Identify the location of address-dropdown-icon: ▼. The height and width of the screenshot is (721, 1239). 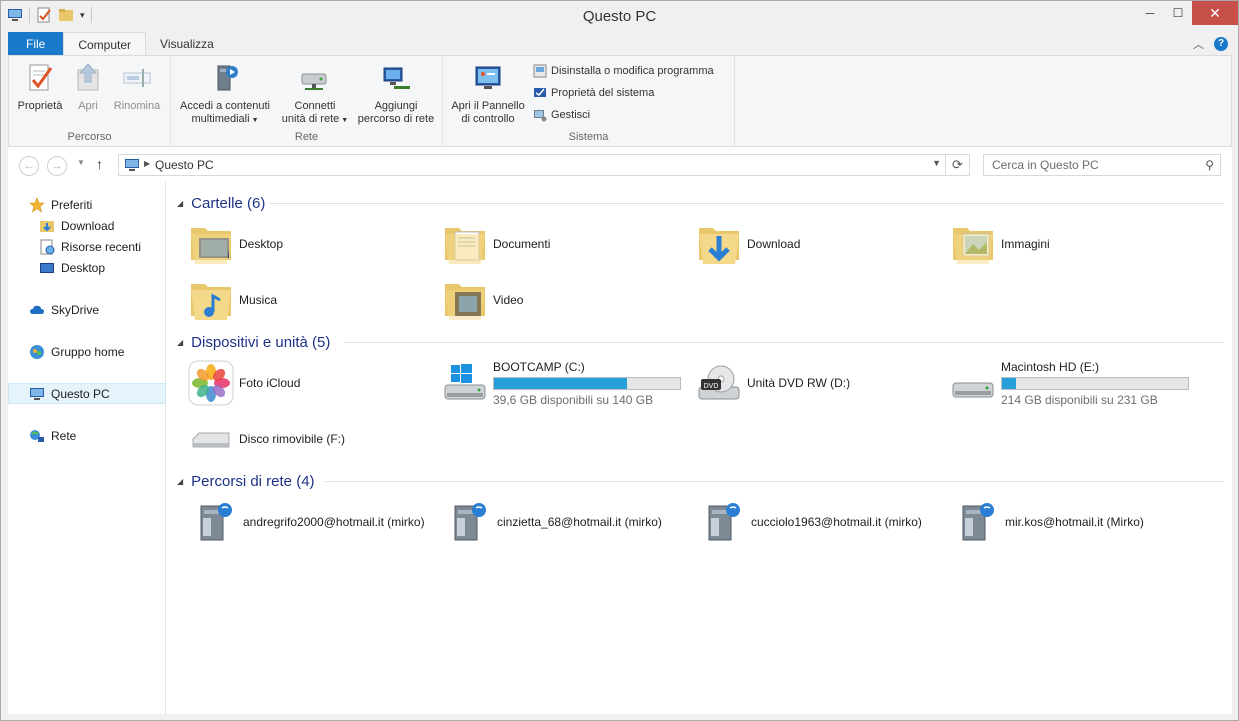
(936, 163).